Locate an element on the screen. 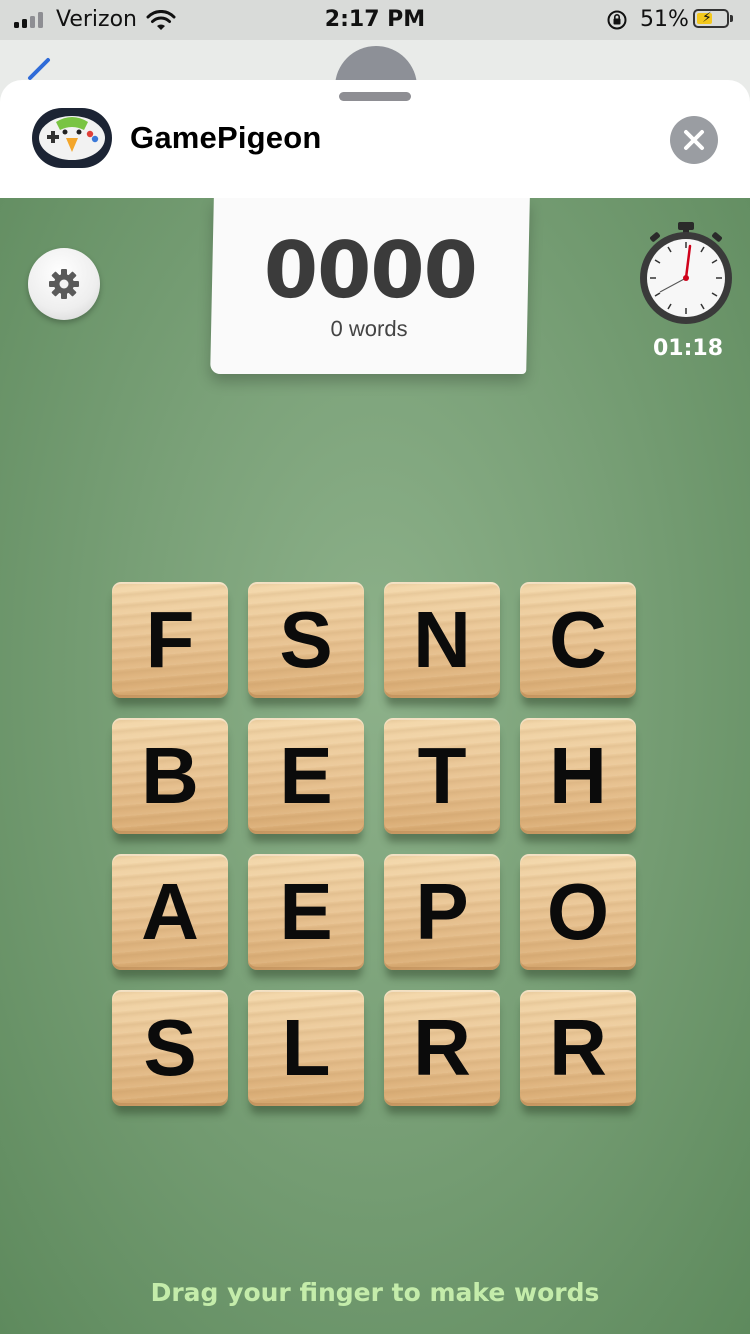 This screenshot has width=750, height=1334. letter-tile: N is located at coordinates (442, 640).